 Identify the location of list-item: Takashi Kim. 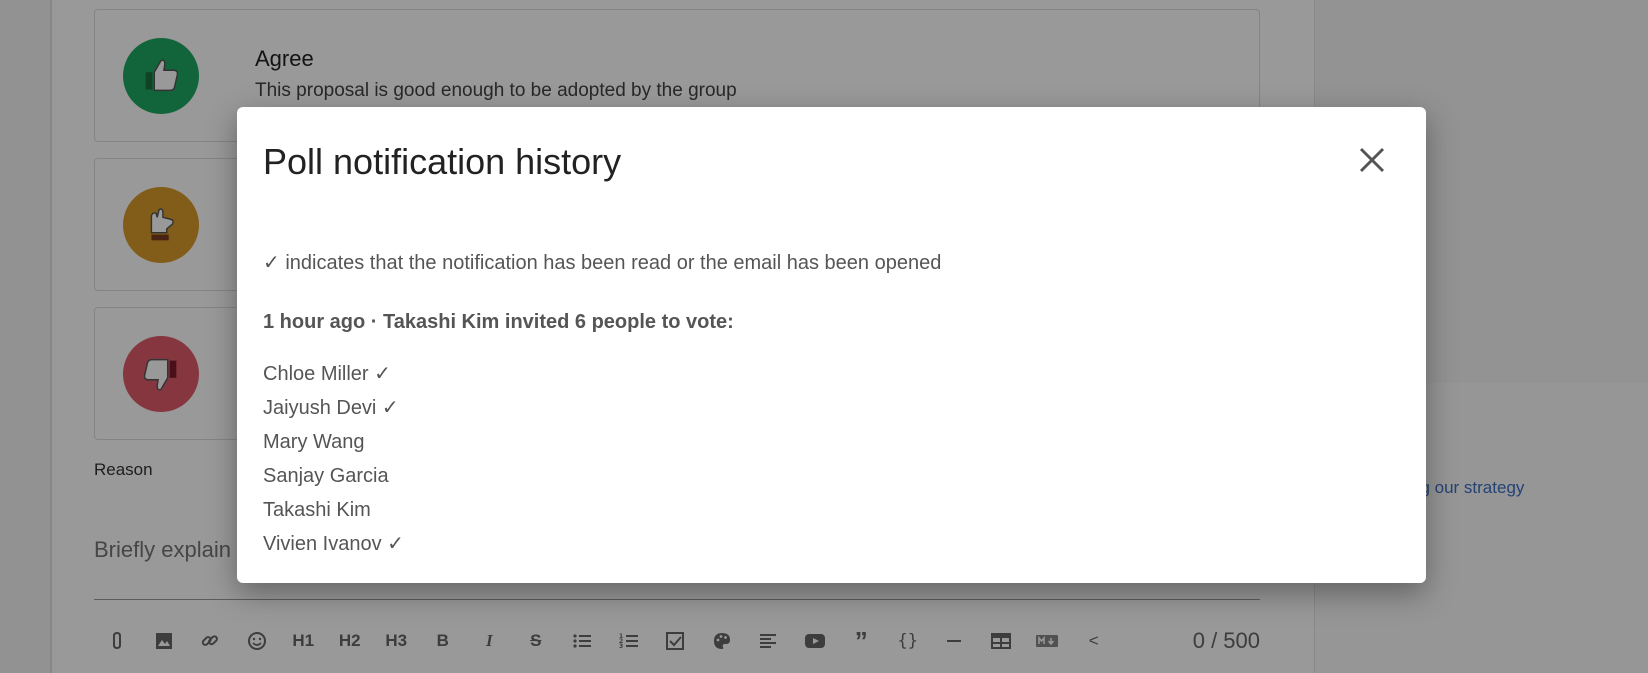
(317, 510).